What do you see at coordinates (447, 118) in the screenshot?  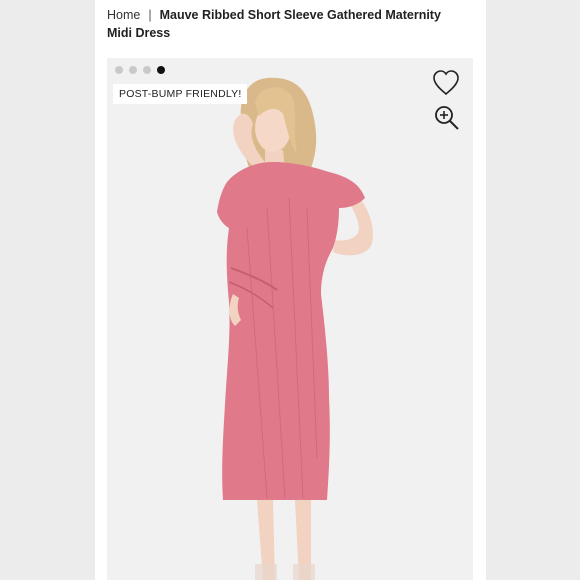 I see `zoom-in-icon` at bounding box center [447, 118].